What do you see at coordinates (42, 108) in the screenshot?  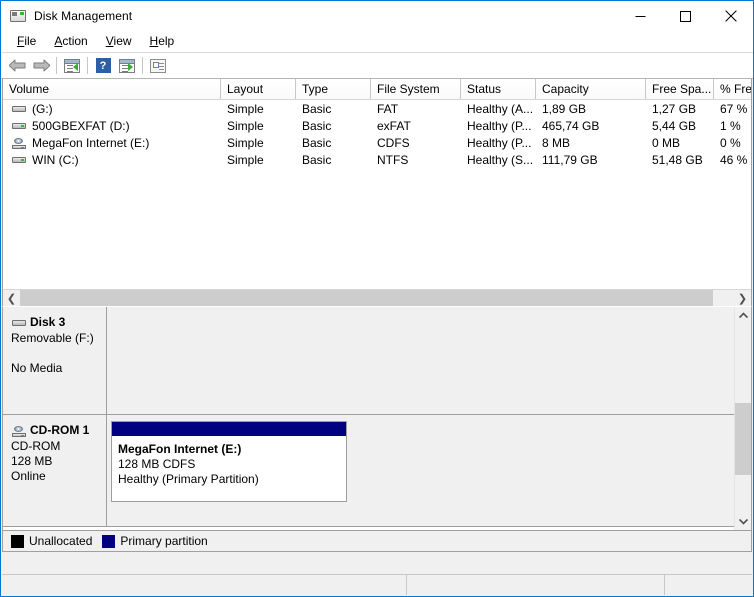 I see `volume-label: (G:)` at bounding box center [42, 108].